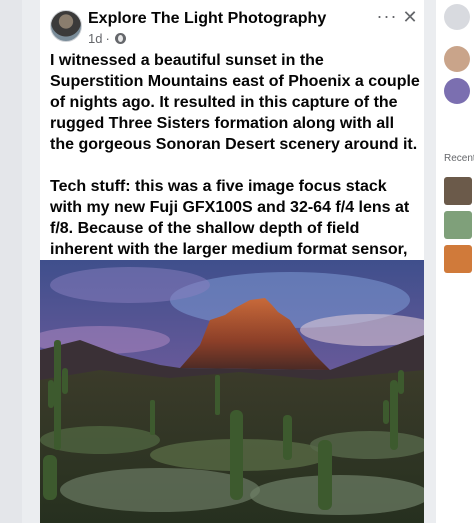 The height and width of the screenshot is (523, 474). I want to click on more-options-button: ···, so click(387, 16).